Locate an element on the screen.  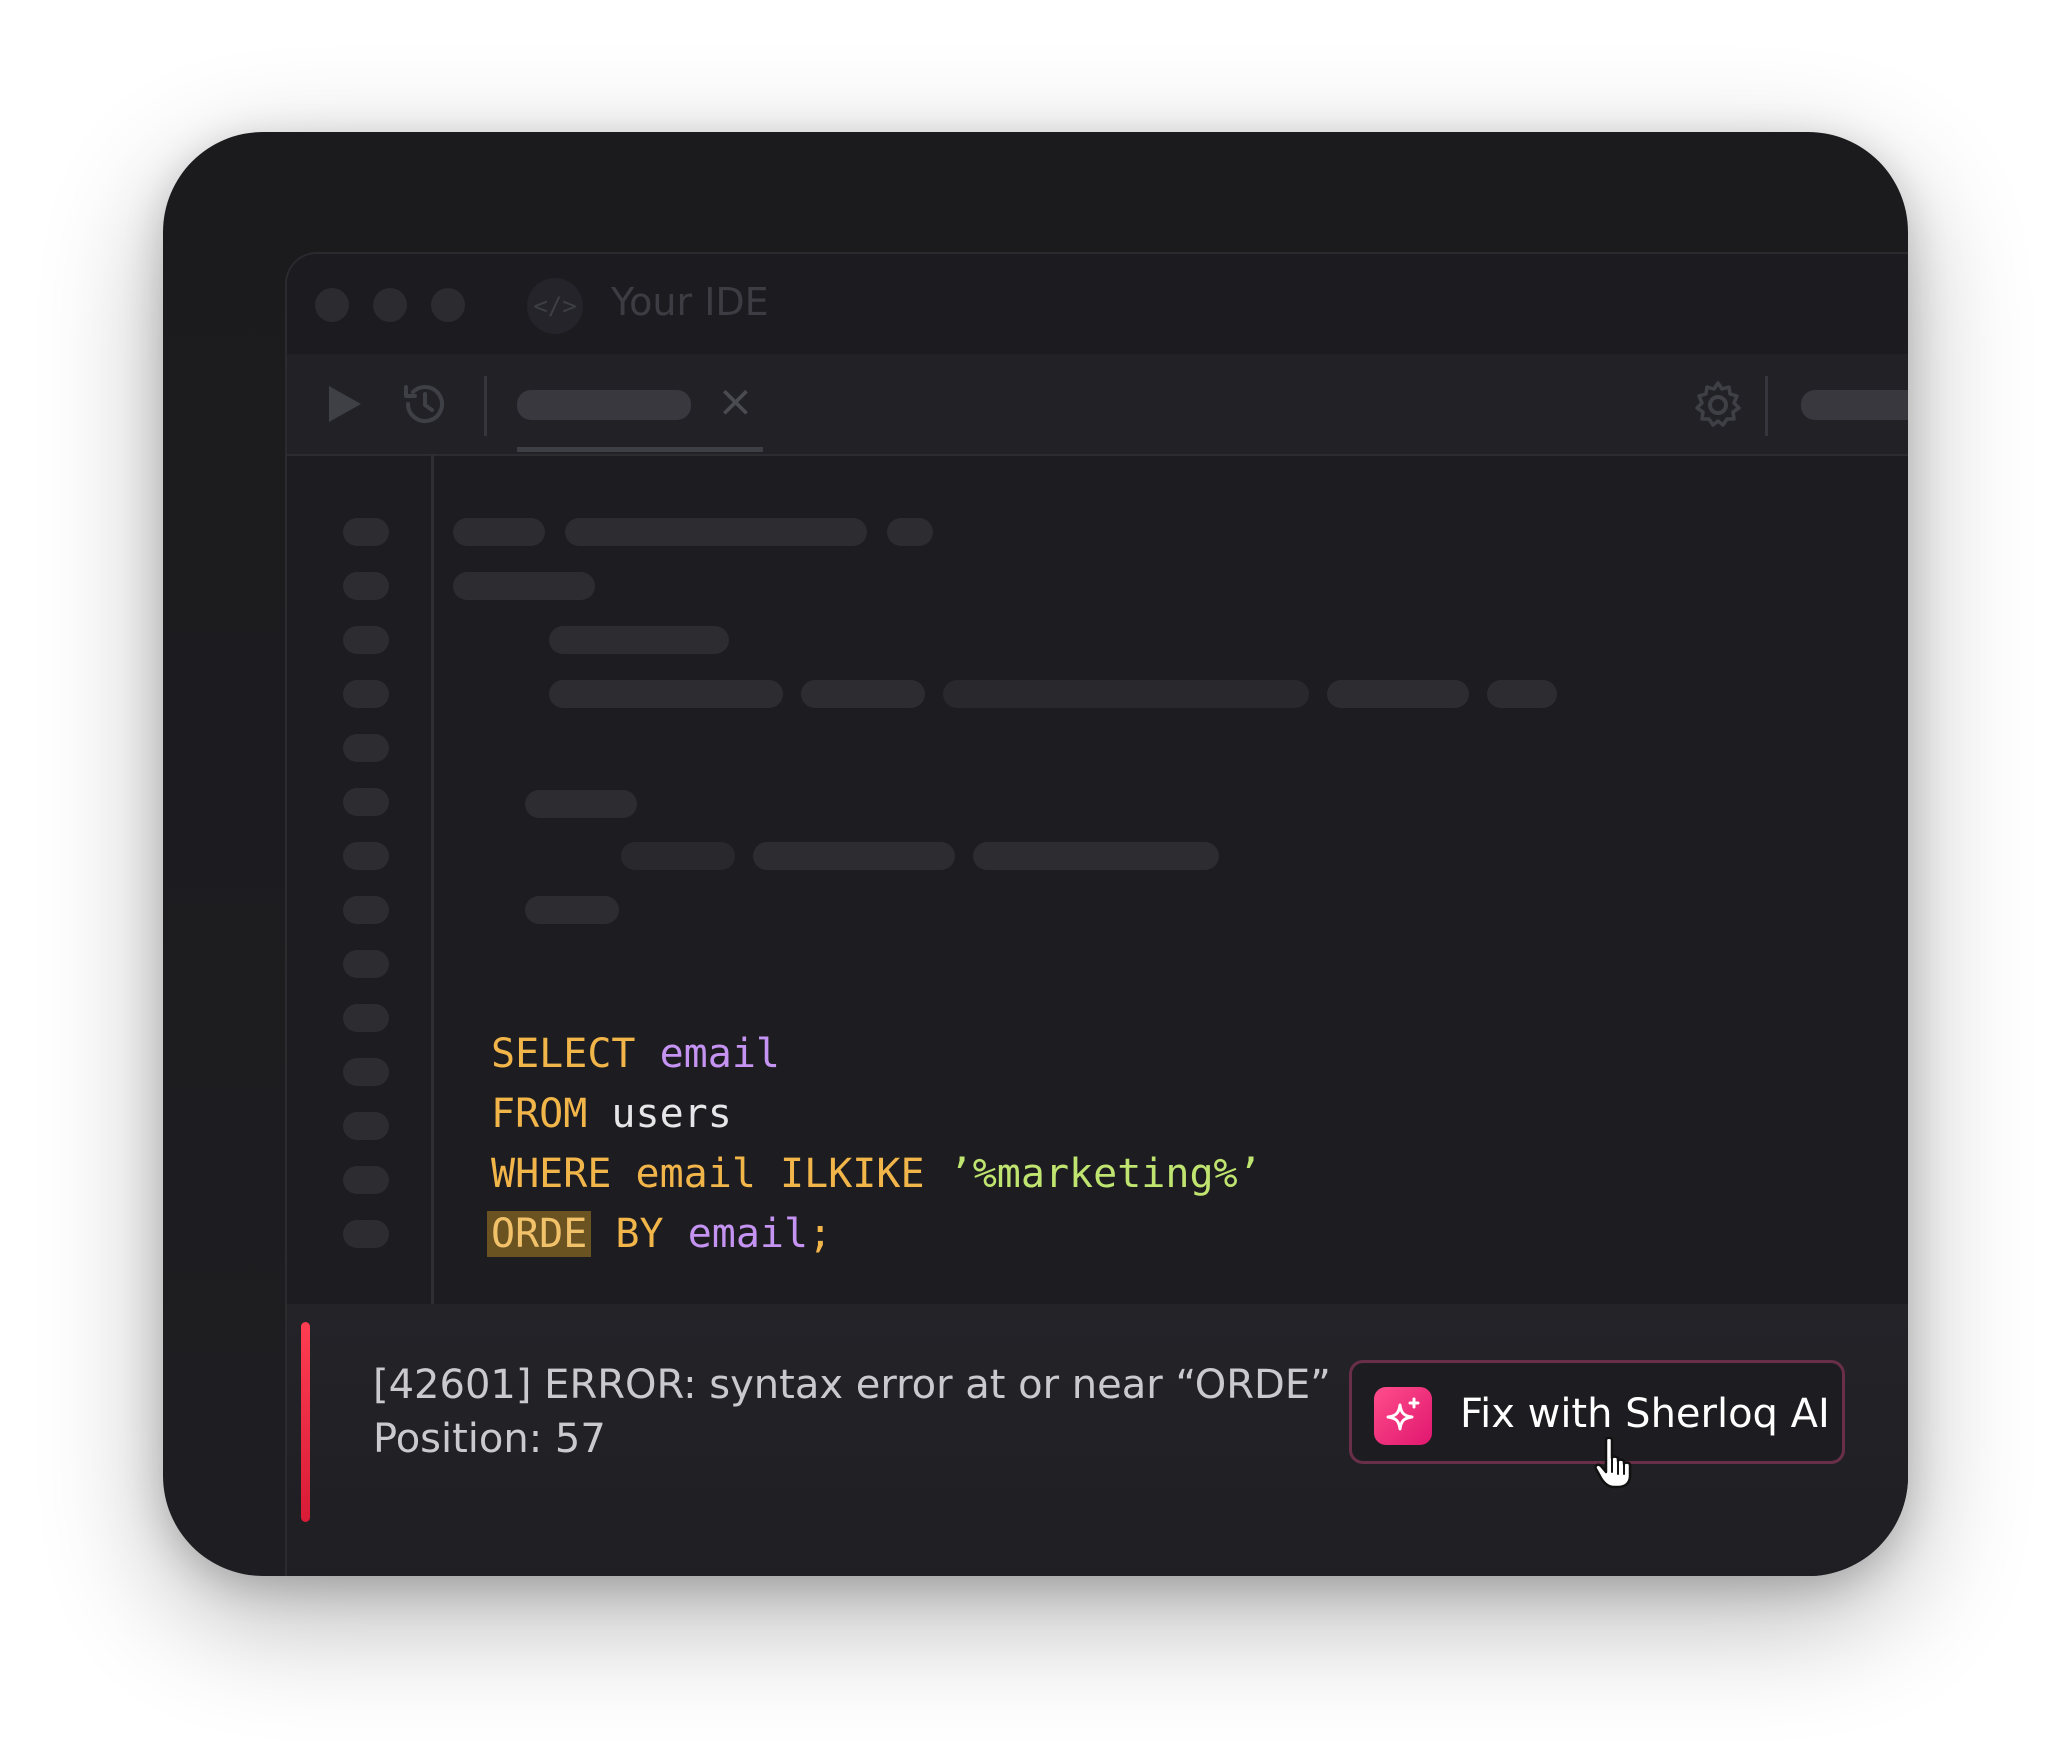
code-token: SELECT is located at coordinates (563, 1054).